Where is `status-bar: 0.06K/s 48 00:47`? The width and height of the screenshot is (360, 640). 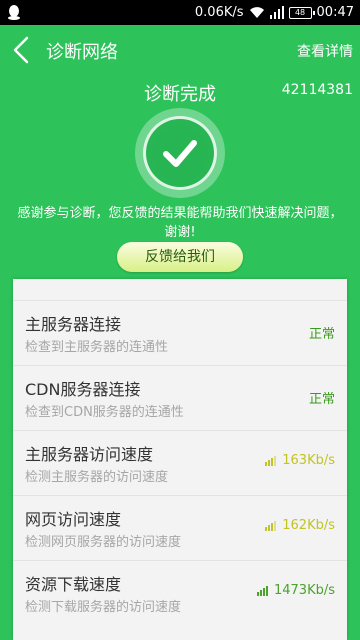
status-bar: 0.06K/s 48 00:47 is located at coordinates (180, 12).